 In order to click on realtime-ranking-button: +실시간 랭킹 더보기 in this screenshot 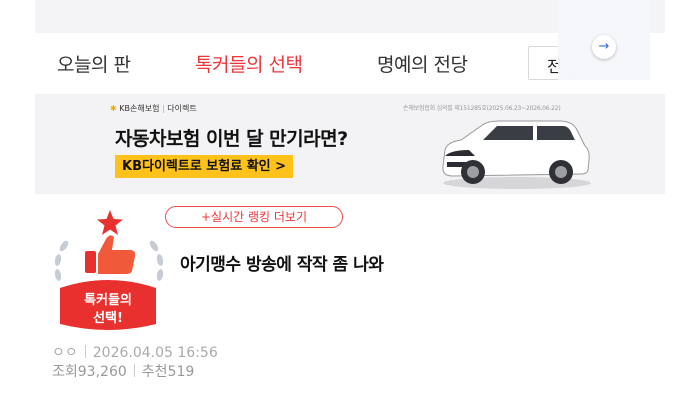, I will do `click(254, 217)`.